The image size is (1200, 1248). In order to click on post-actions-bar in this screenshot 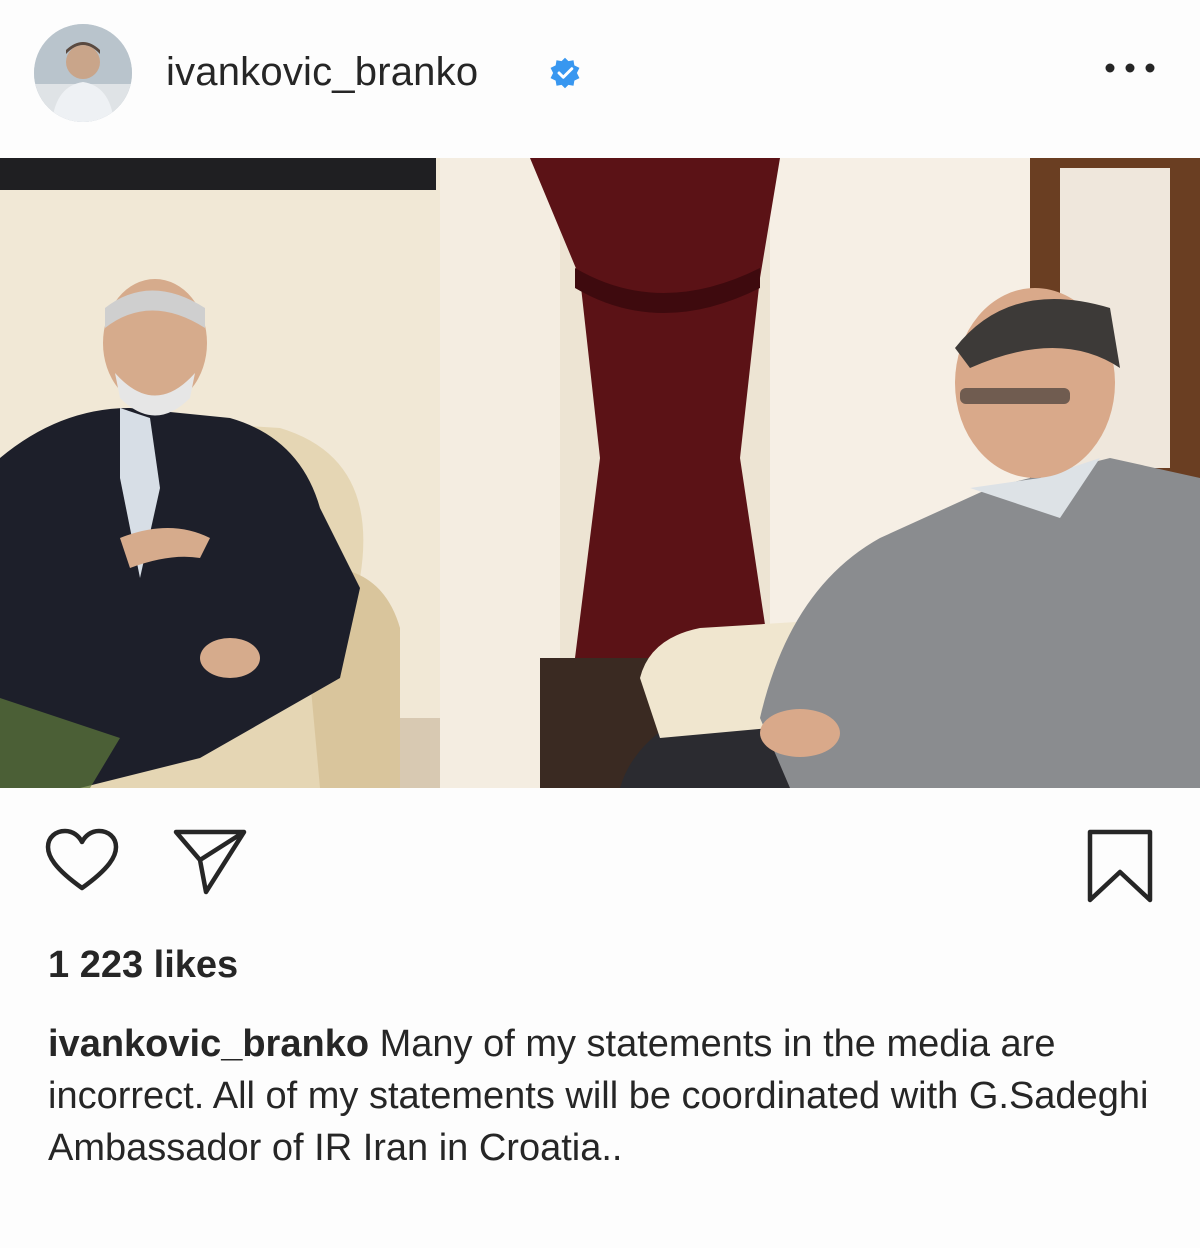, I will do `click(600, 858)`.